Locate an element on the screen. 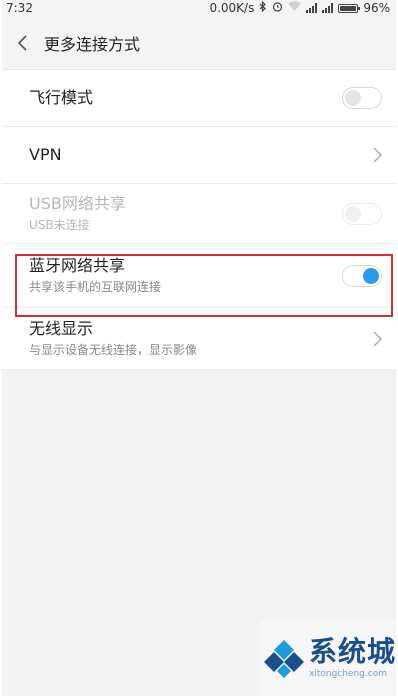  status-time: 7:32 is located at coordinates (19, 8).